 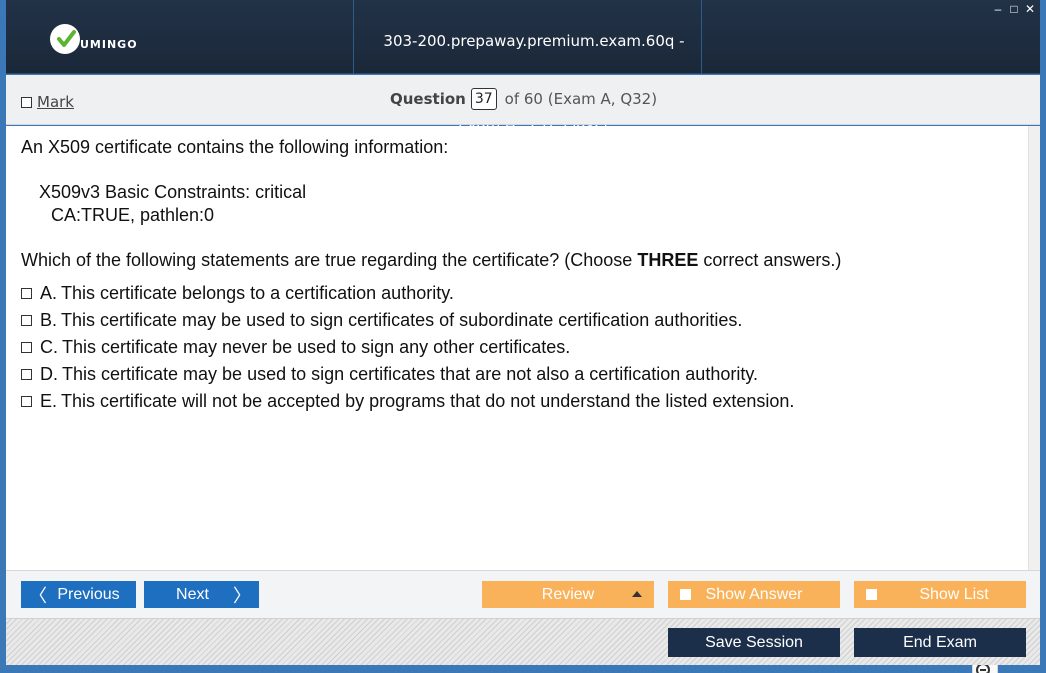 What do you see at coordinates (637, 594) in the screenshot?
I see `caret-up-icon` at bounding box center [637, 594].